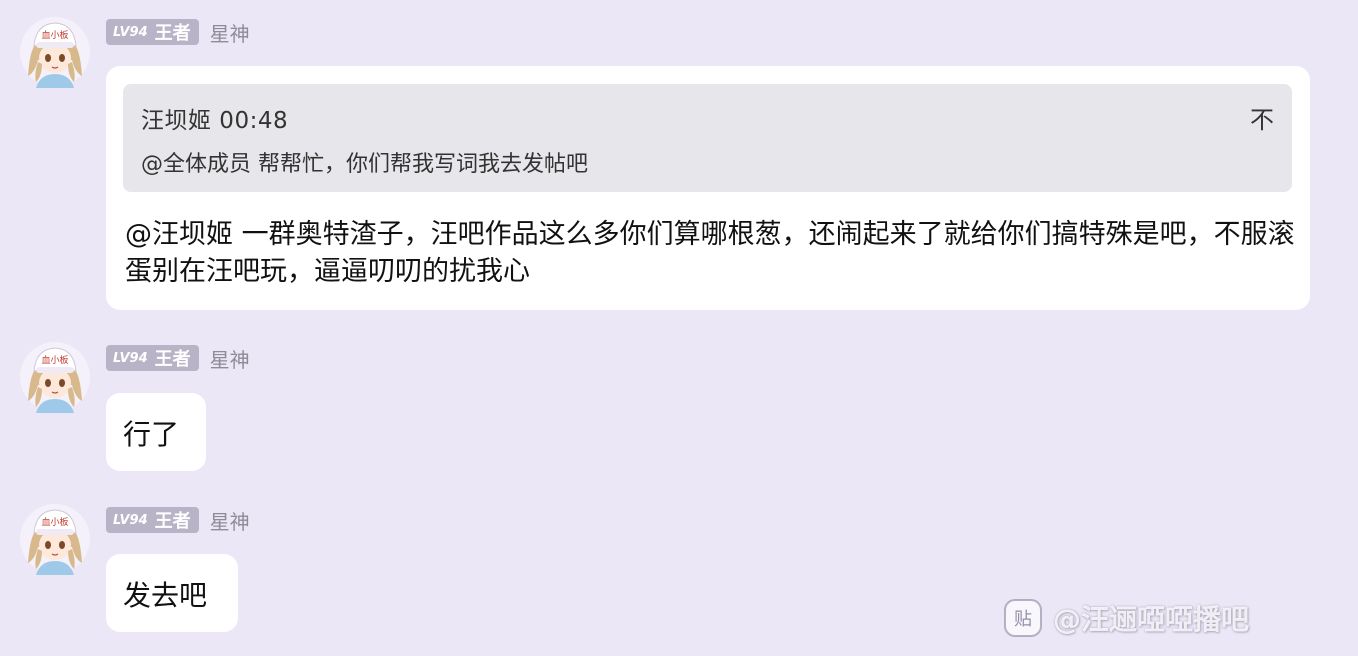  Describe the element at coordinates (151, 434) in the screenshot. I see `message-text: 行了` at that location.